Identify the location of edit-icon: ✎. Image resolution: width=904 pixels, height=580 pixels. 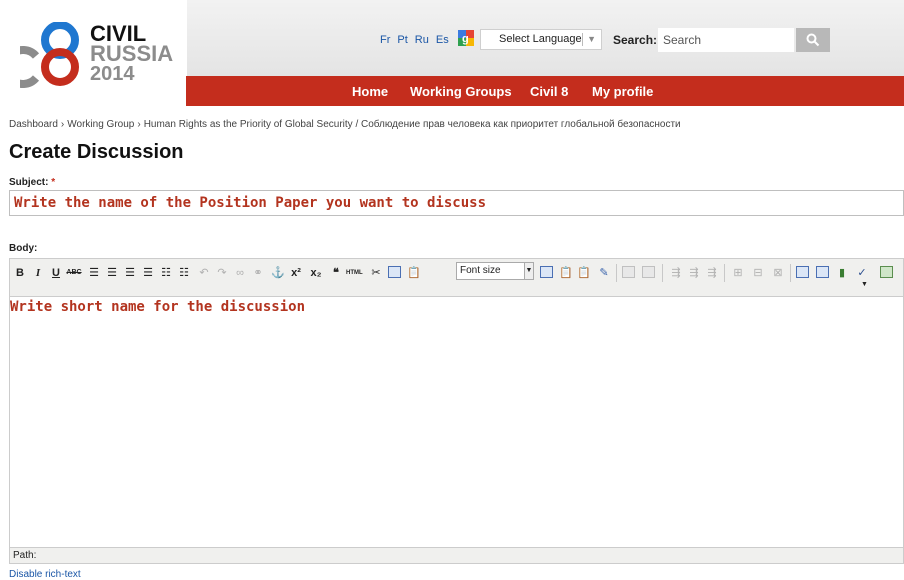
(604, 273).